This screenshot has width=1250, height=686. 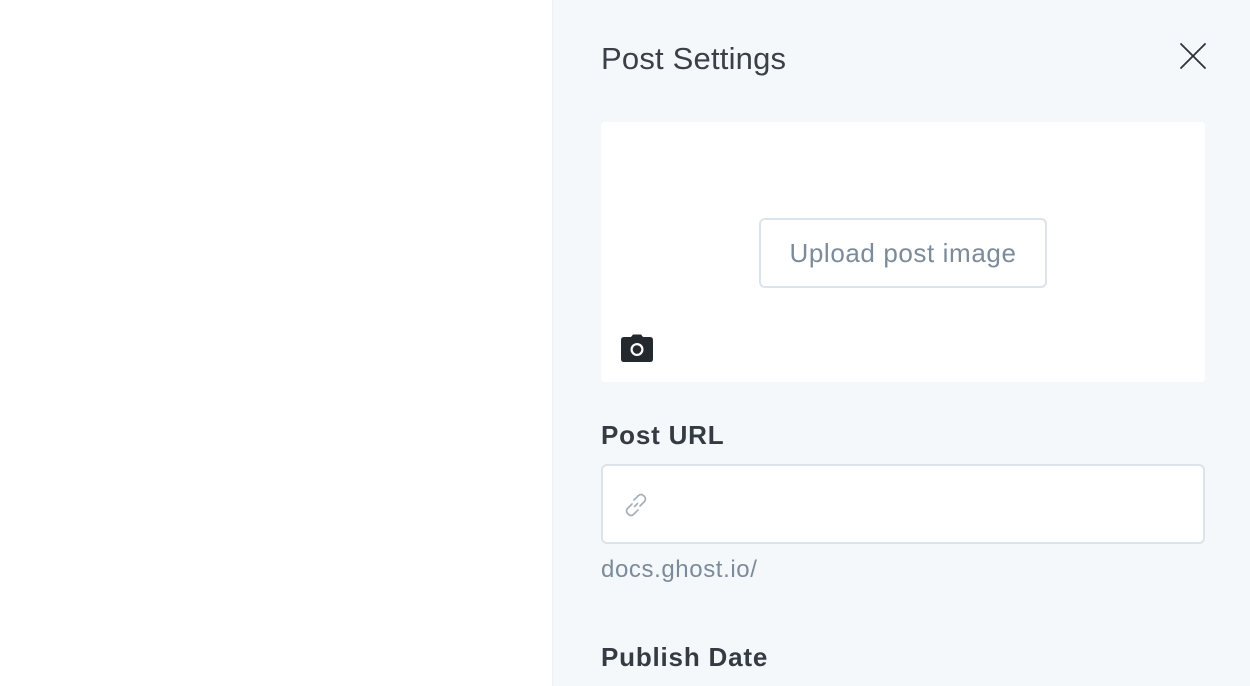 What do you see at coordinates (636, 505) in the screenshot?
I see `link-icon` at bounding box center [636, 505].